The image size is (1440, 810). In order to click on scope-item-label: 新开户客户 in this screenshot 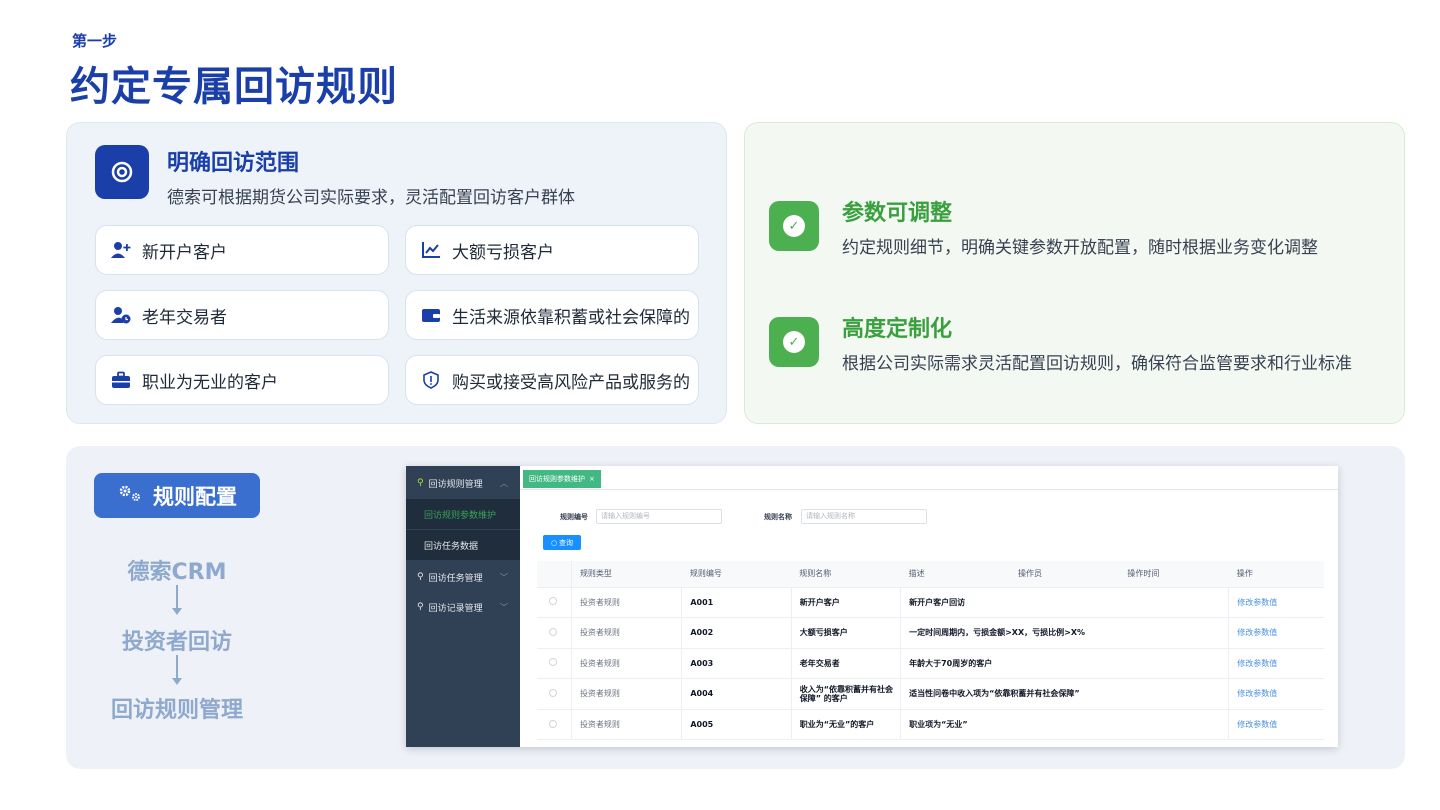, I will do `click(184, 252)`.